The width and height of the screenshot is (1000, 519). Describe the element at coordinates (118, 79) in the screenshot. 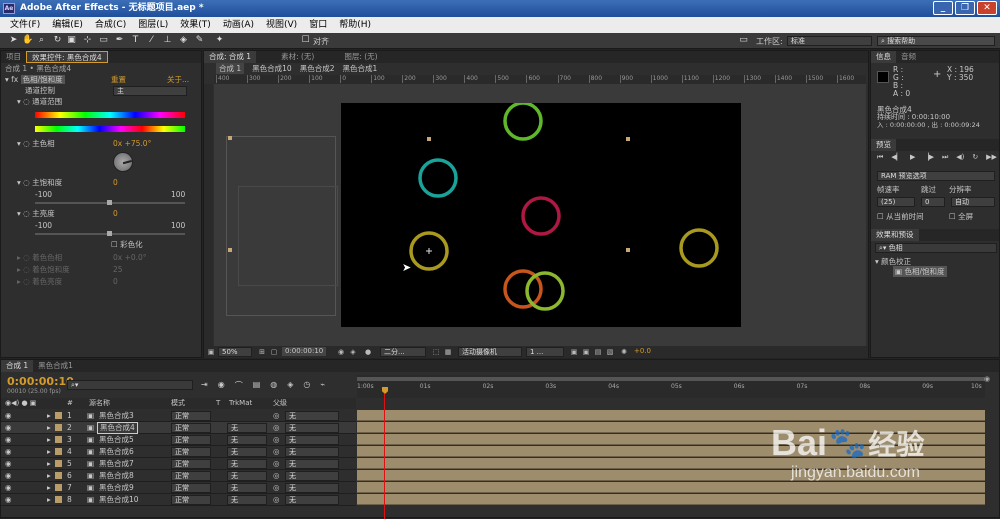

I see `reset-link: 重置` at that location.